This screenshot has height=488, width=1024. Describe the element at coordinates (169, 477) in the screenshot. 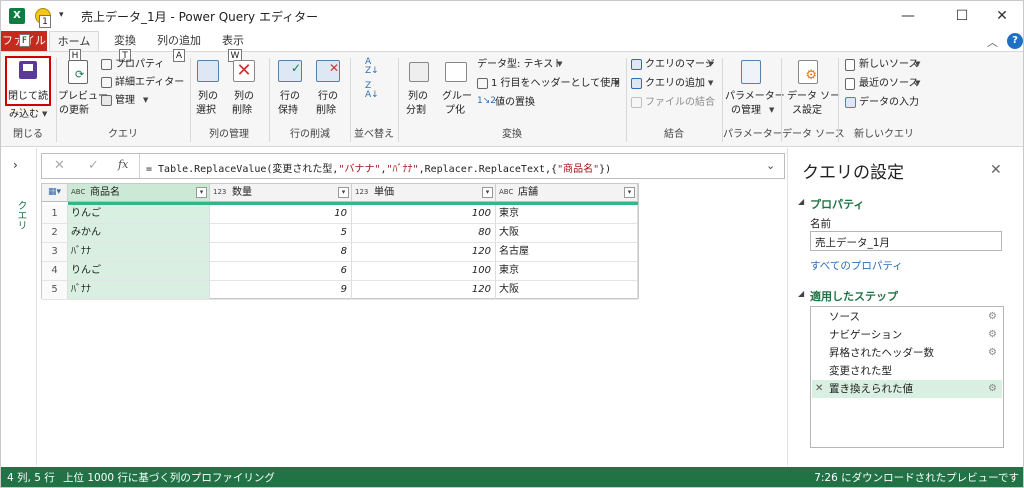

I see `status-profiling: 上位 1000 行に基づく列のプロファイリング` at that location.